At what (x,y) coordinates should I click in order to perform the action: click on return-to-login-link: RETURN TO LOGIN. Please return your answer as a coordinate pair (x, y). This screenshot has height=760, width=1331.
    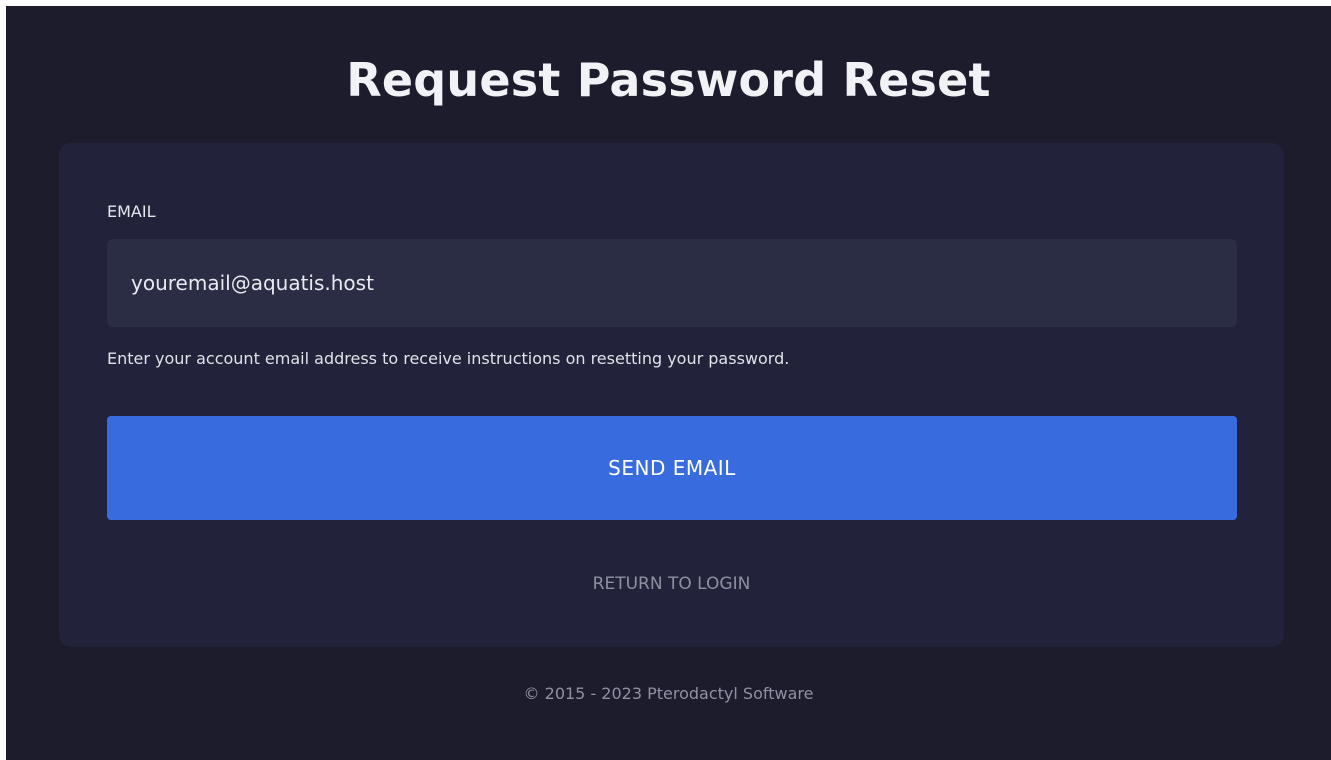
    Looking at the image, I should click on (671, 584).